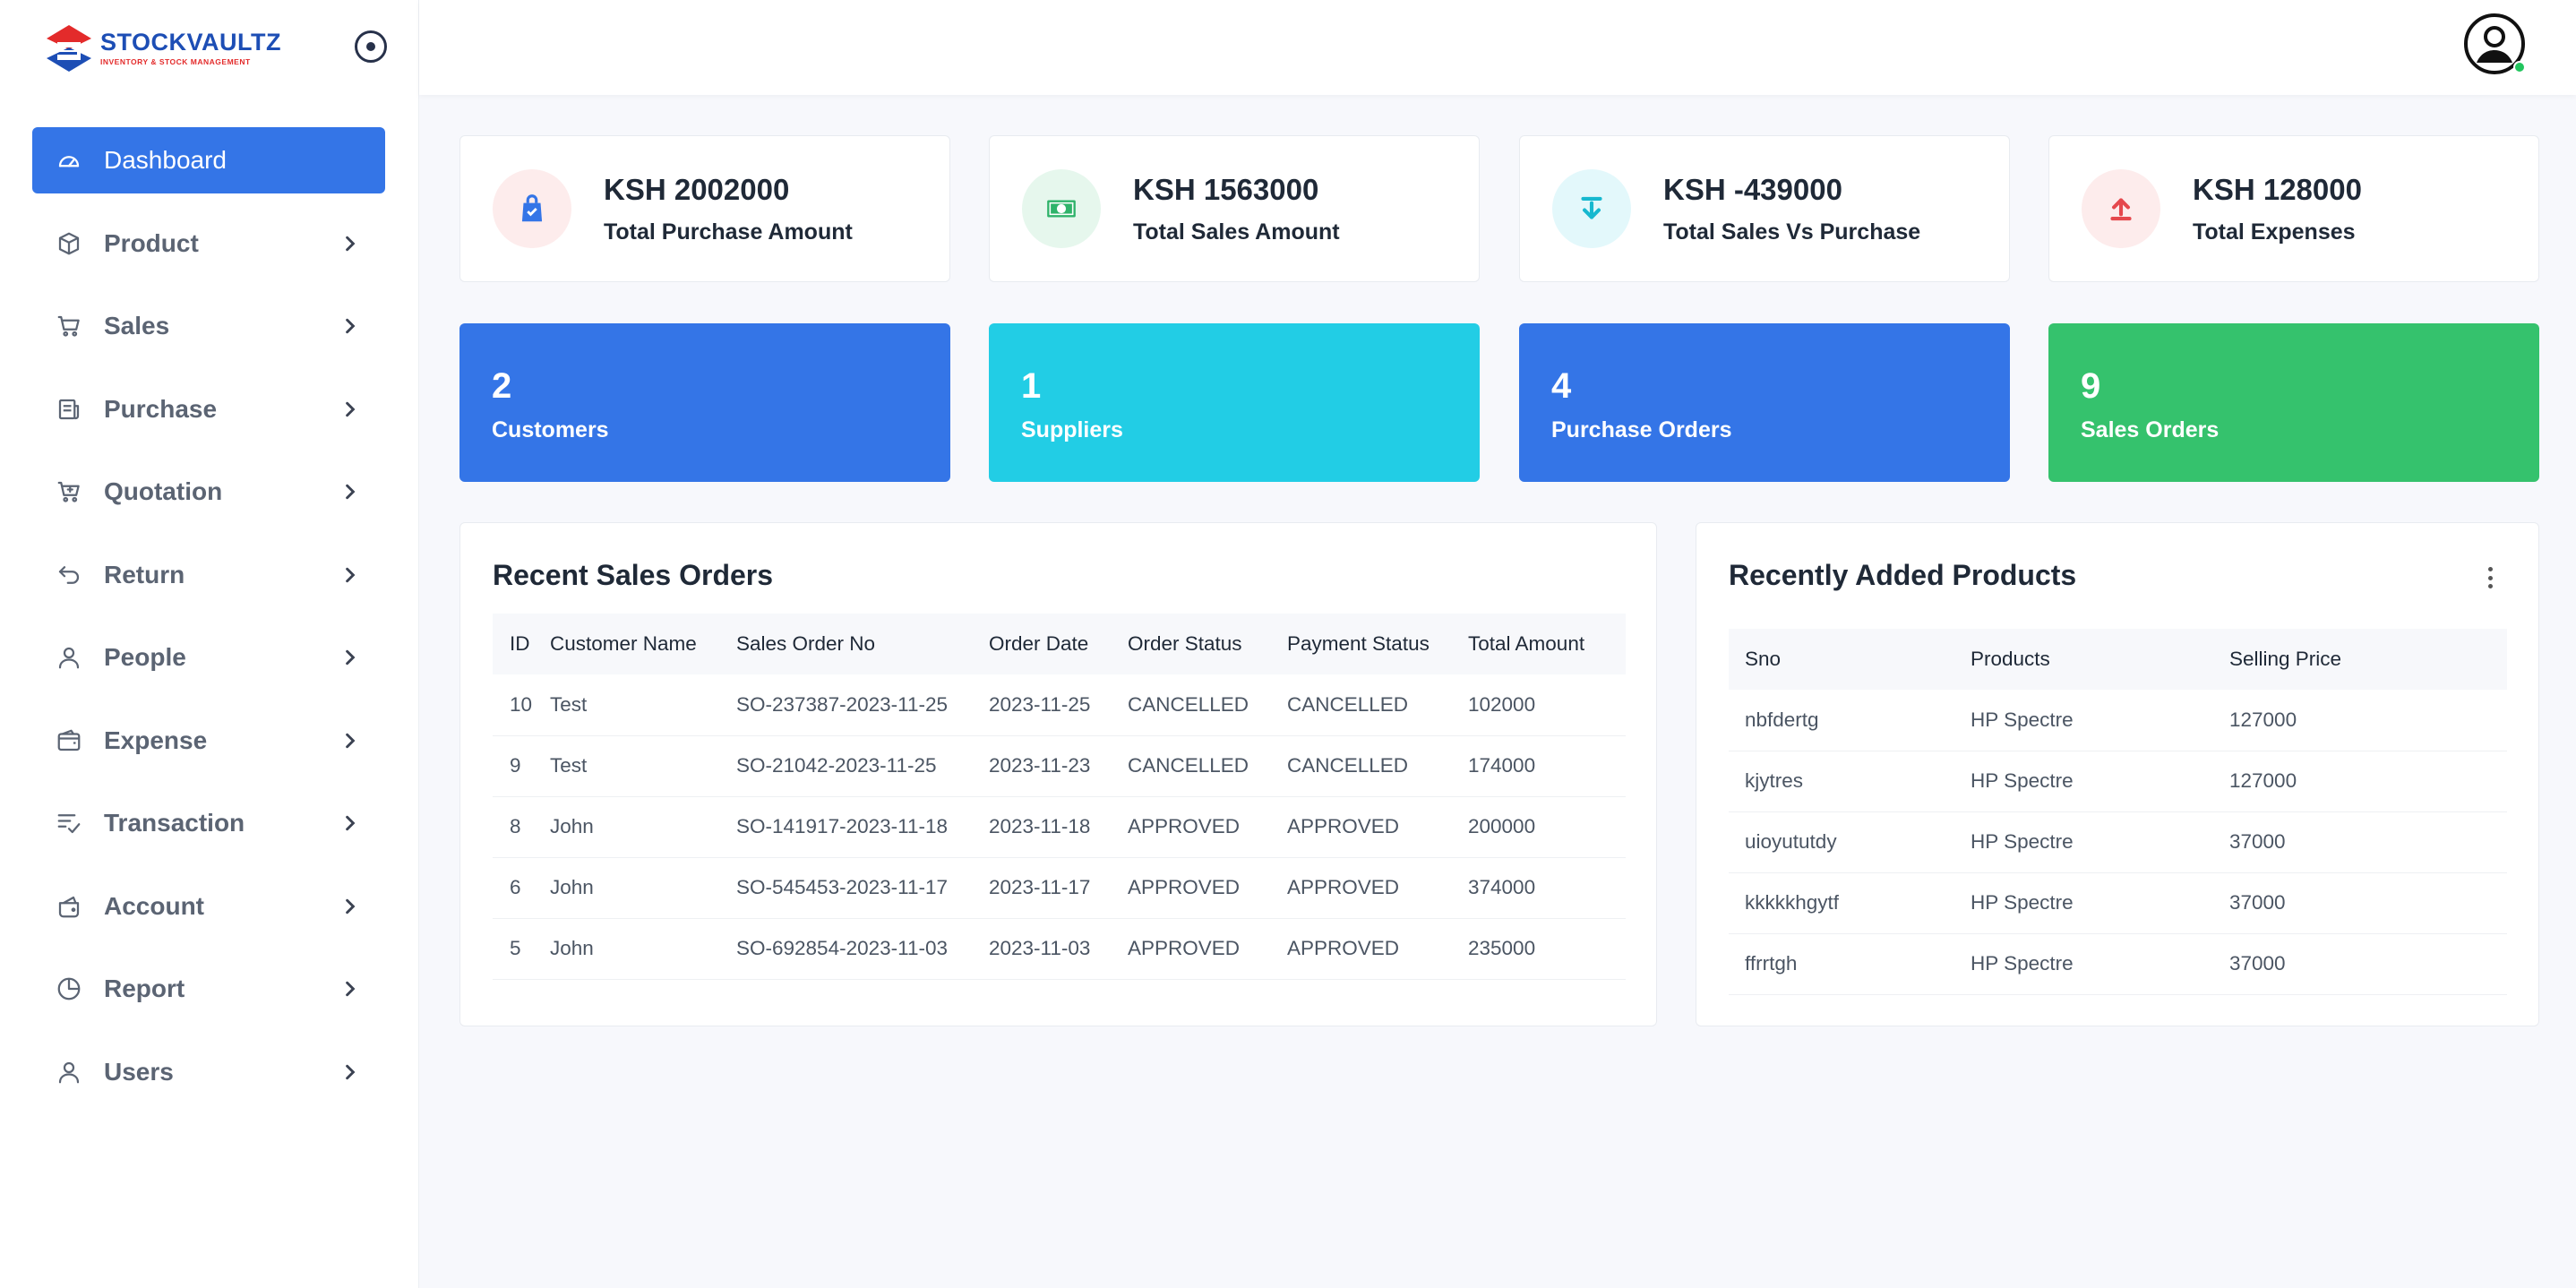  I want to click on column-header: Sno, so click(1850, 659).